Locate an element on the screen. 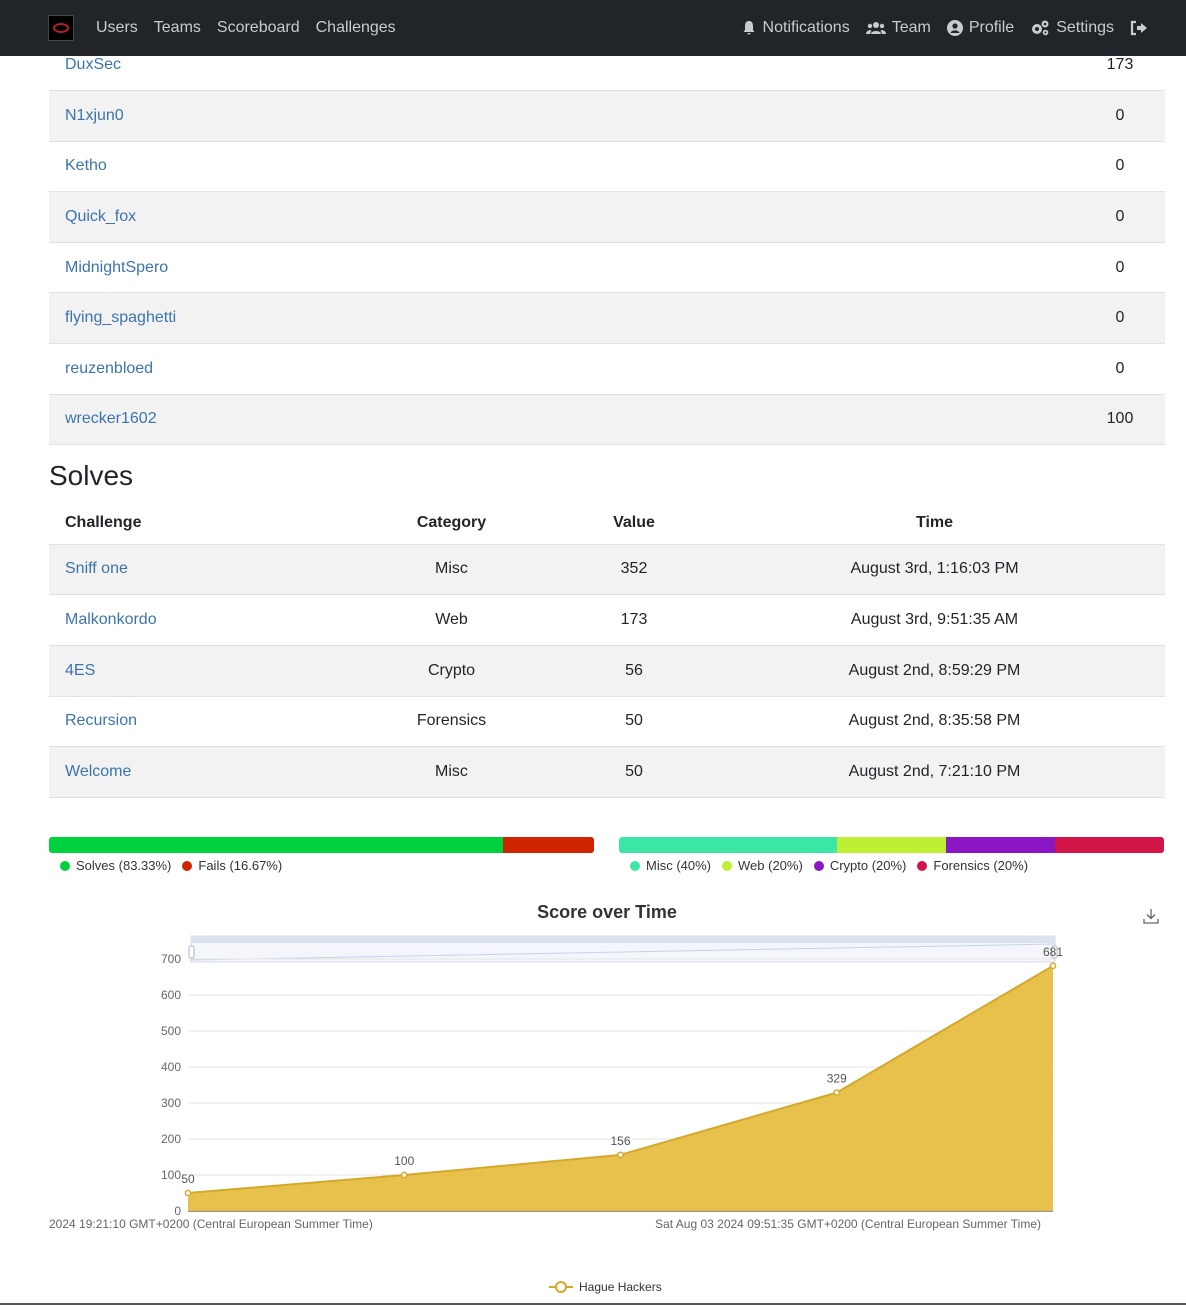  nav-profile-label: Profile is located at coordinates (991, 27).